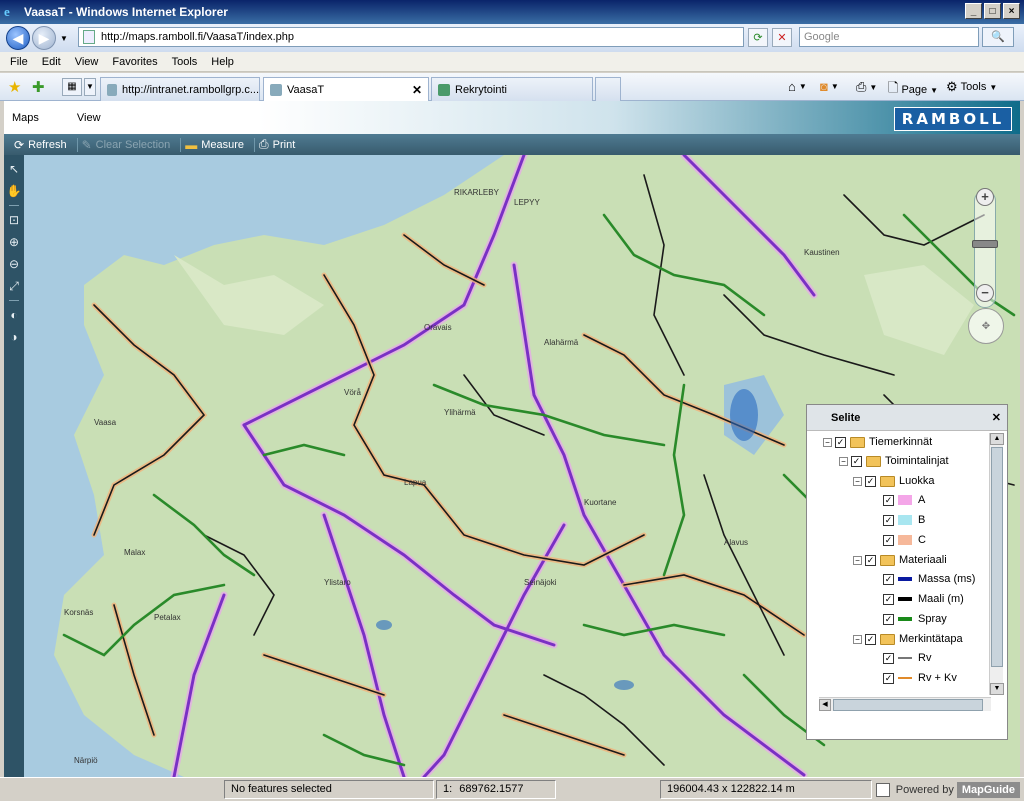 The width and height of the screenshot is (1024, 801). Describe the element at coordinates (907, 418) in the screenshot. I see `legend-title-bar: Selite ✕` at that location.